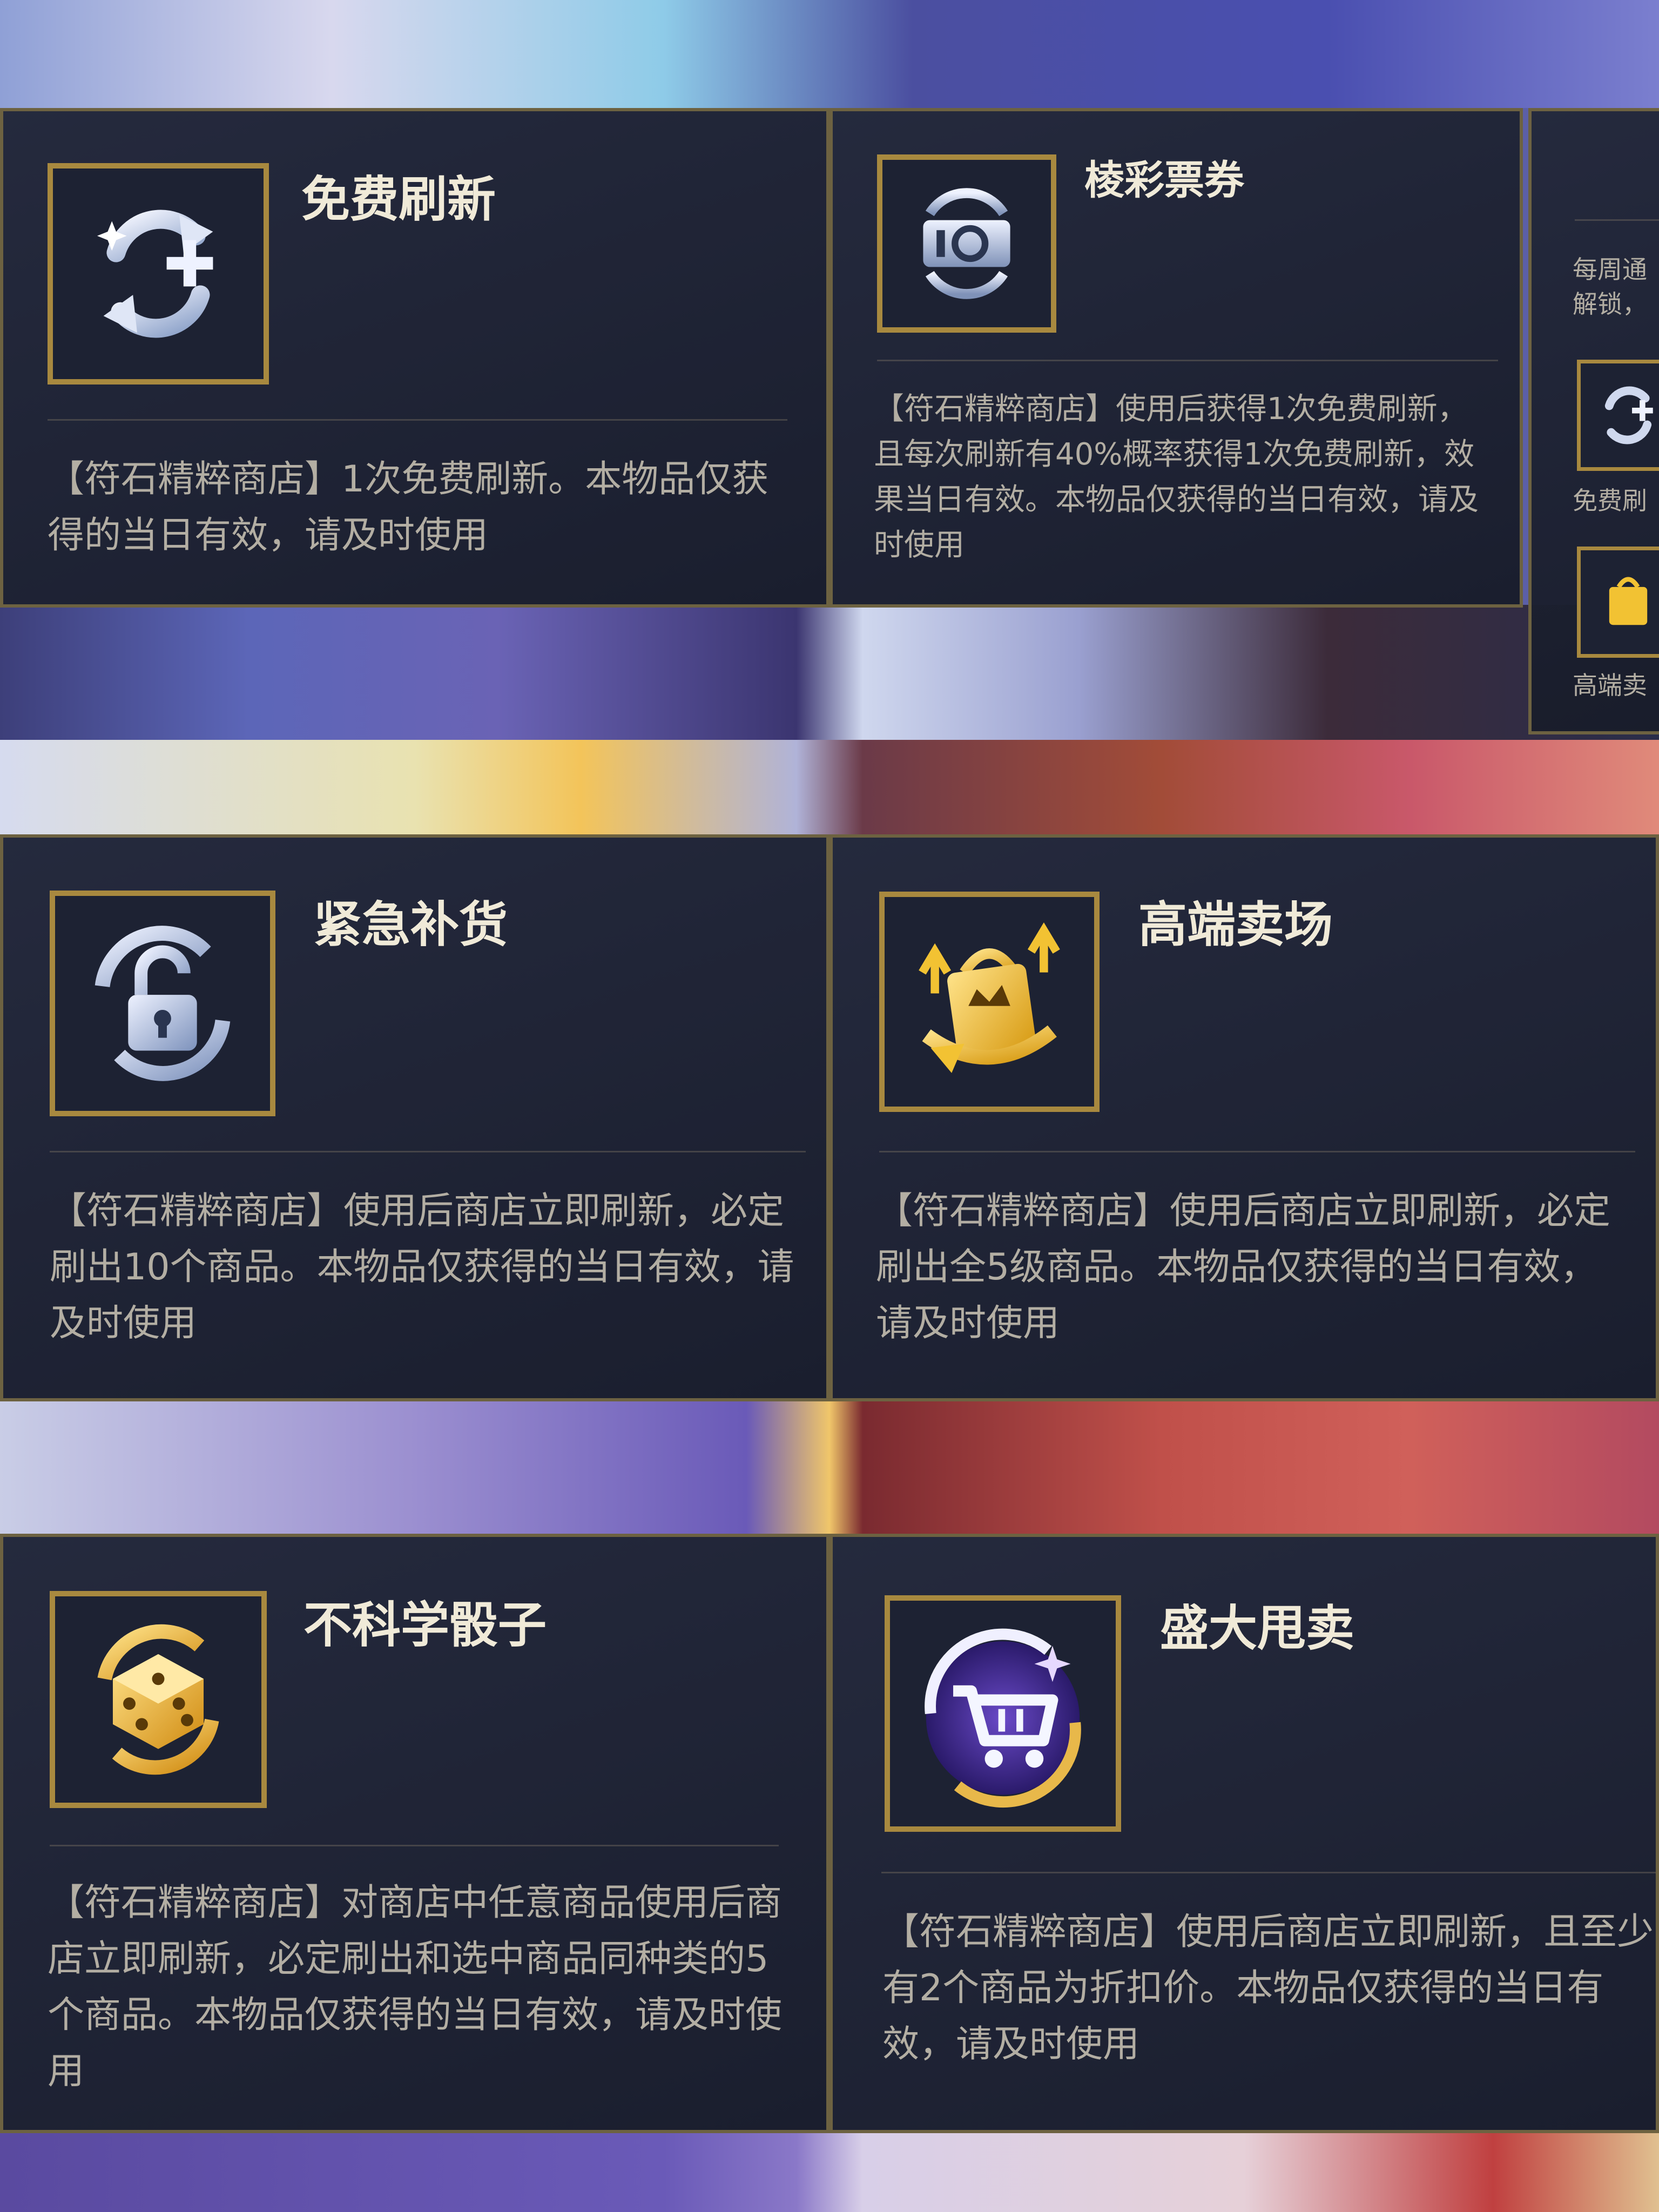 Image resolution: width=1659 pixels, height=2212 pixels. What do you see at coordinates (829, 2172) in the screenshot?
I see `background-art-bottom` at bounding box center [829, 2172].